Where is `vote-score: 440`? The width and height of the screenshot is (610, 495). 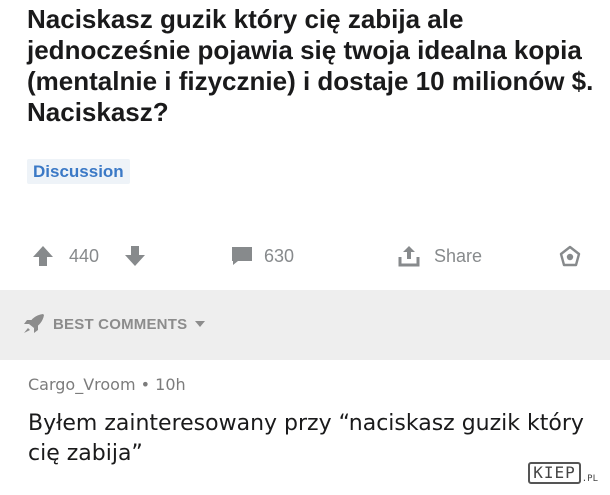 vote-score: 440 is located at coordinates (84, 255).